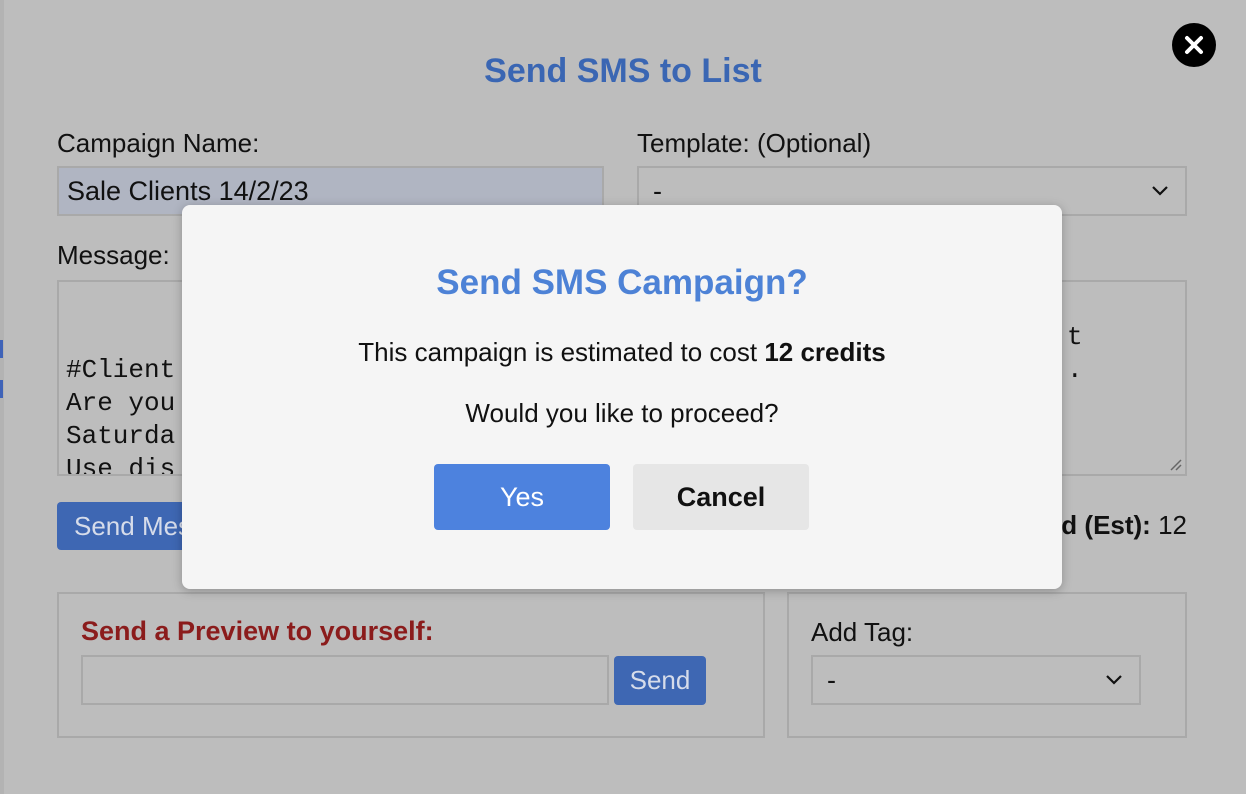 The width and height of the screenshot is (1246, 794). What do you see at coordinates (862, 632) in the screenshot?
I see `add-tag-label: Add Tag:` at bounding box center [862, 632].